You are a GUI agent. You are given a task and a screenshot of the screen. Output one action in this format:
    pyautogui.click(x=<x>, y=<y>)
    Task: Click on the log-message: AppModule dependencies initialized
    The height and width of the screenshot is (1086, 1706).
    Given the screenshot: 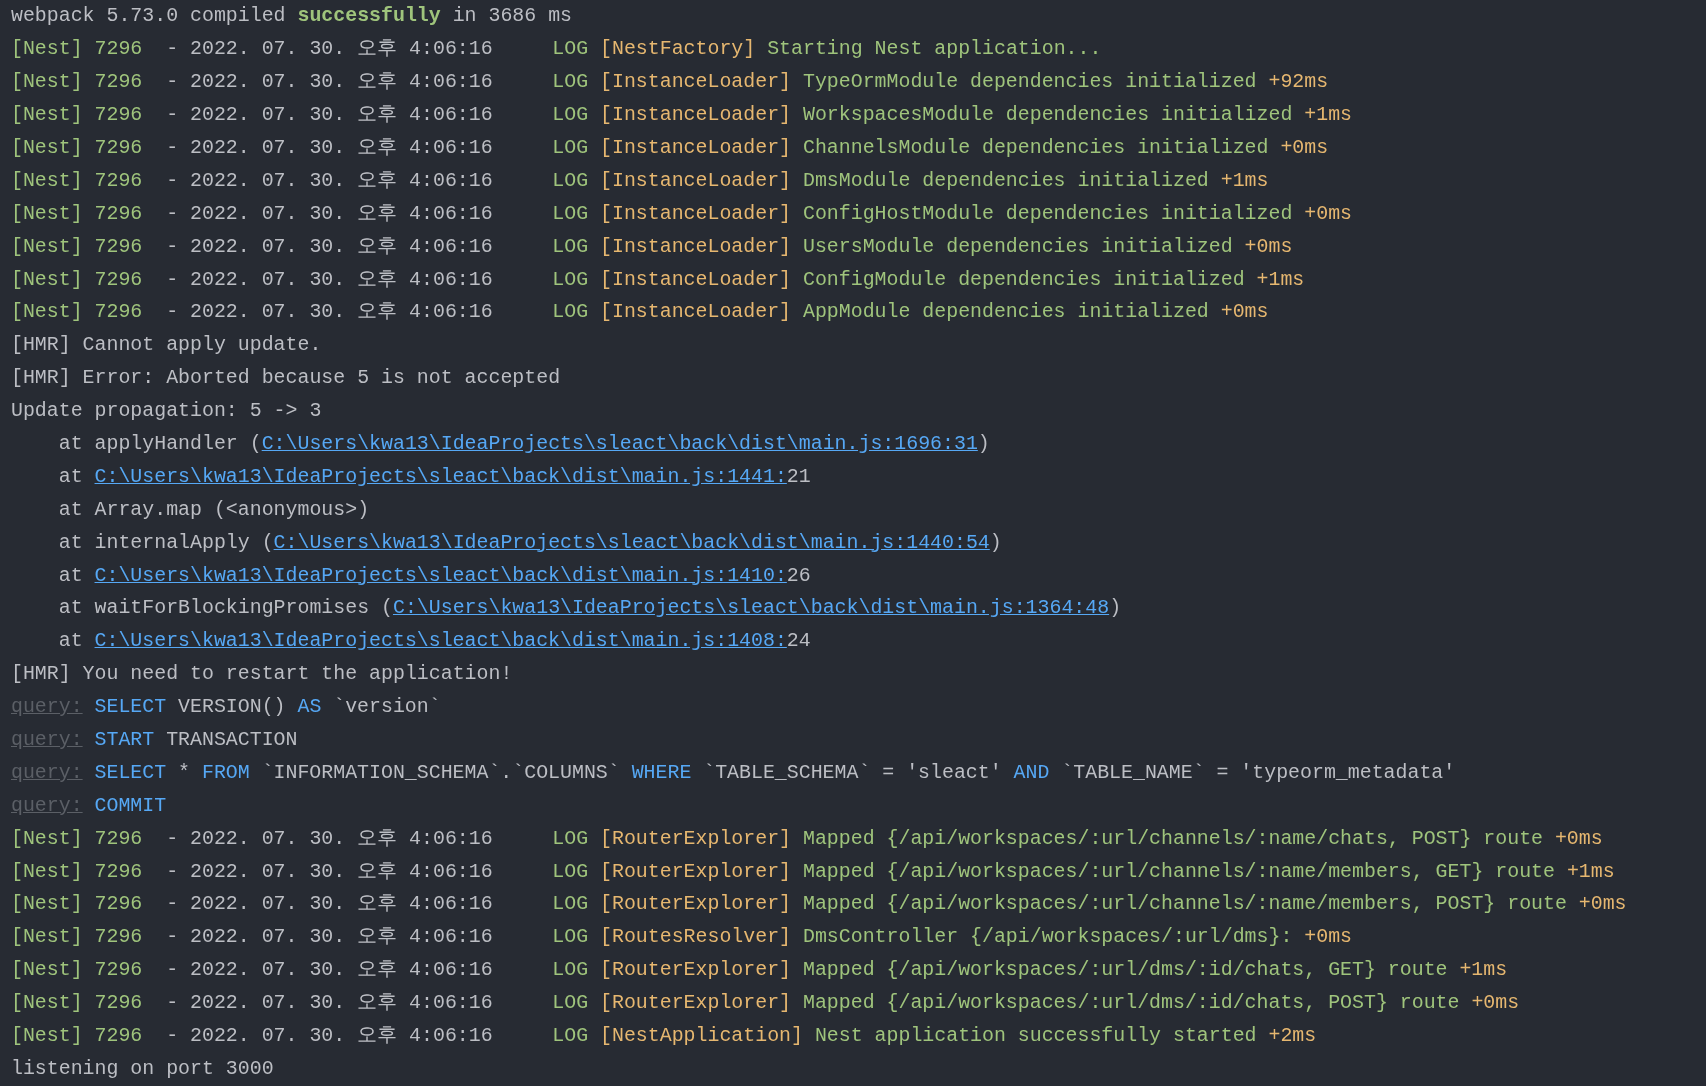 What is the action you would take?
    pyautogui.click(x=1005, y=312)
    